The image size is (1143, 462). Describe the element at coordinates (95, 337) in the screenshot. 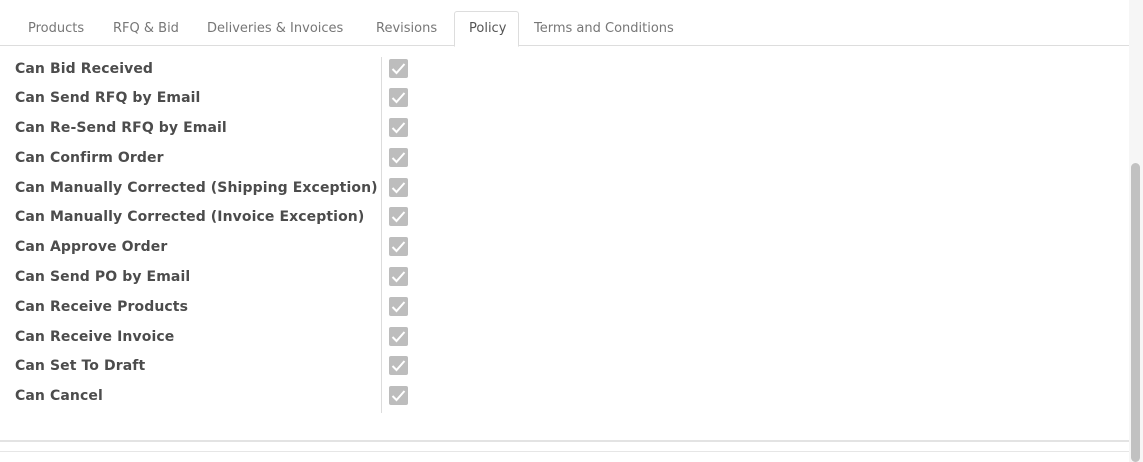

I see `policy-label: Can Receive Invoice` at that location.